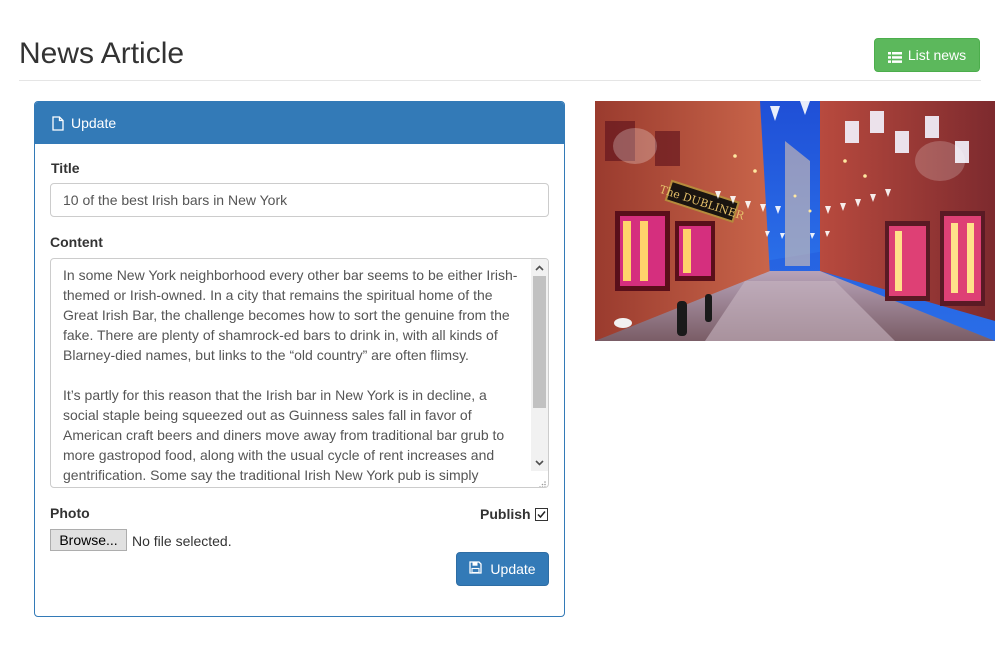 Image resolution: width=1008 pixels, height=652 pixels. What do you see at coordinates (500, 40) in the screenshot?
I see `page-header: News Article List news` at bounding box center [500, 40].